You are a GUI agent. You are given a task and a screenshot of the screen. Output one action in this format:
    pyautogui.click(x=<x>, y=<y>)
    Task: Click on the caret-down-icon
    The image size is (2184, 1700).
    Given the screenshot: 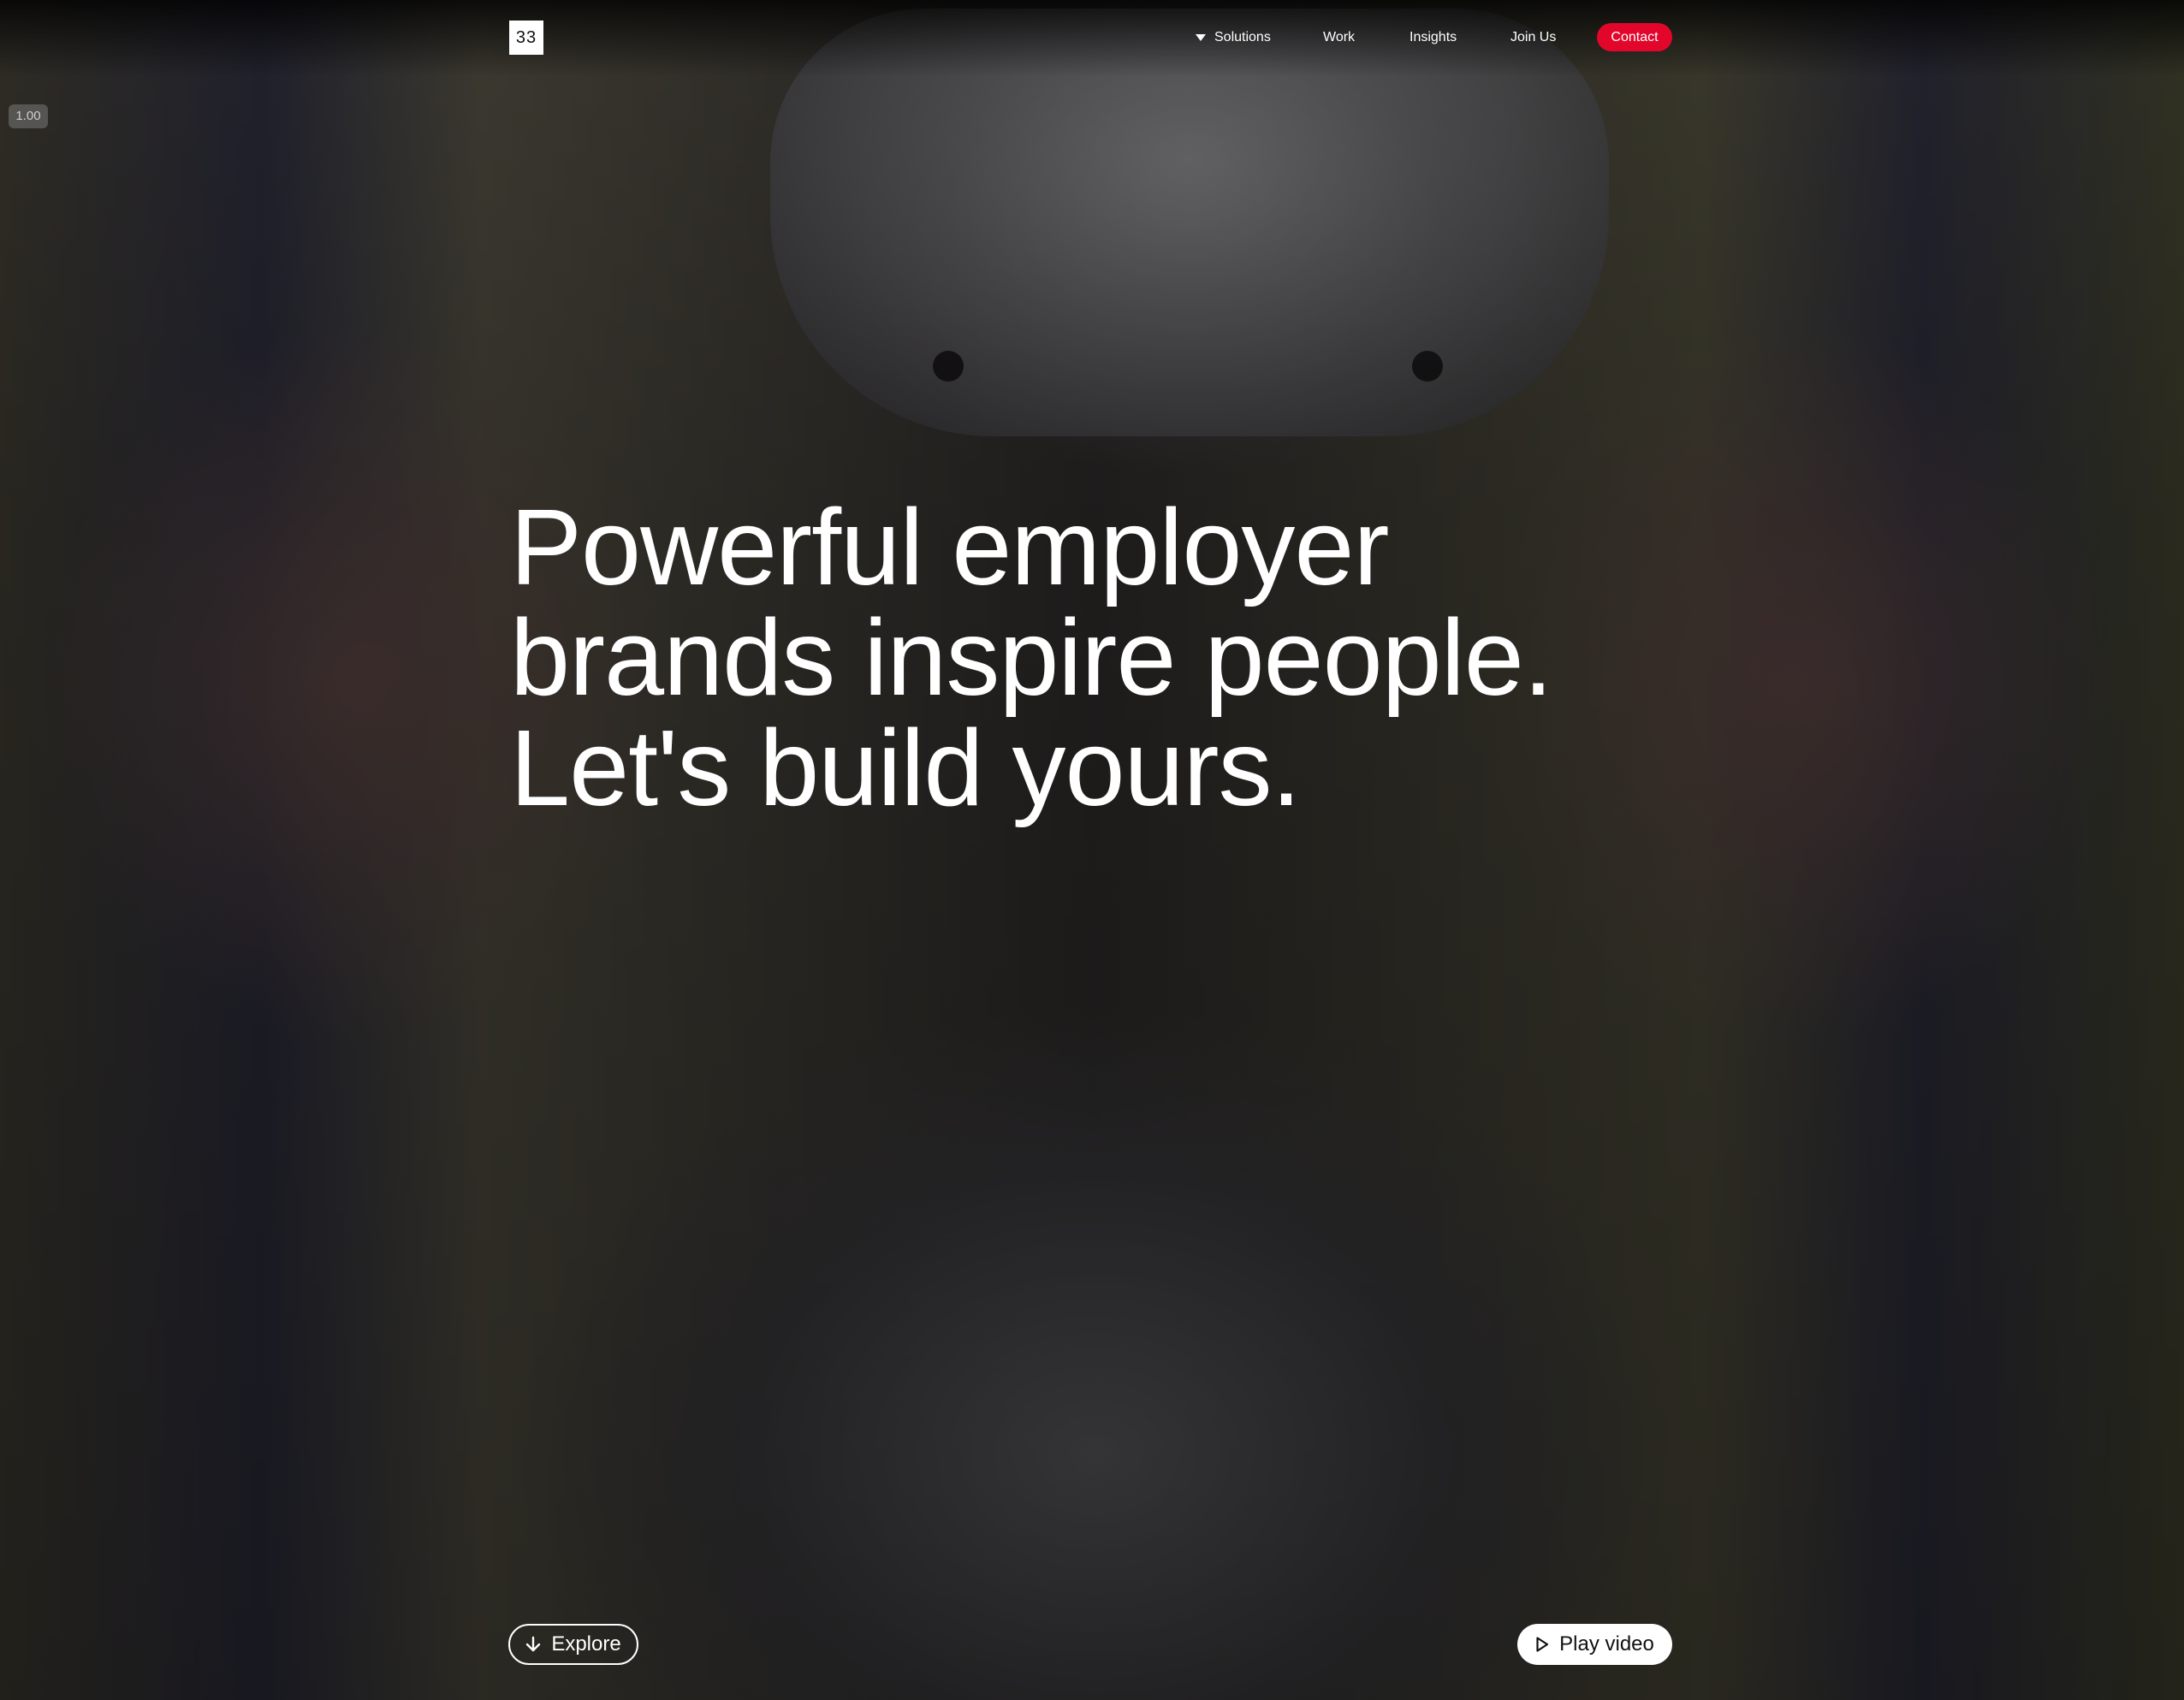 What is the action you would take?
    pyautogui.click(x=1201, y=37)
    